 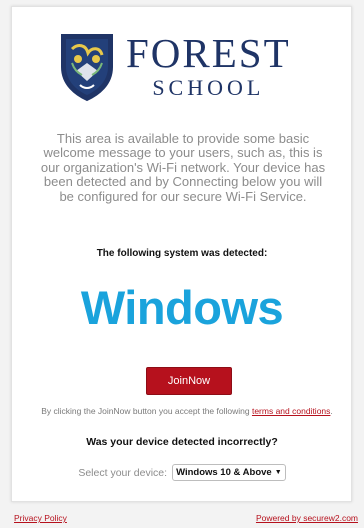 What do you see at coordinates (182, 307) in the screenshot?
I see `detected-os-name: Windows` at bounding box center [182, 307].